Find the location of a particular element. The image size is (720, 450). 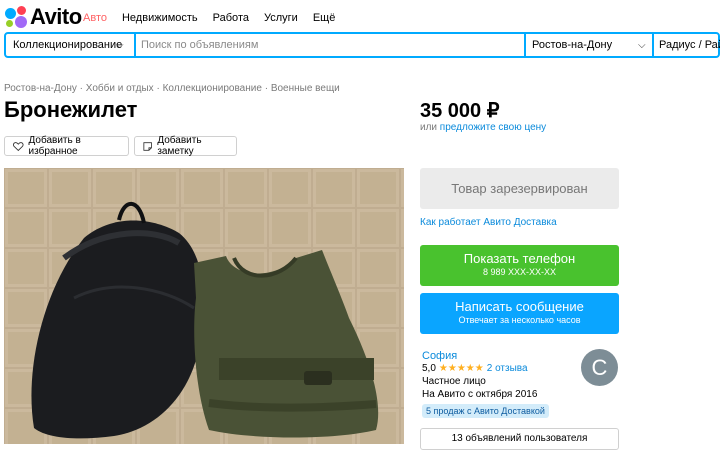

category-select: Коллекционирование ⌵ is located at coordinates (71, 45).